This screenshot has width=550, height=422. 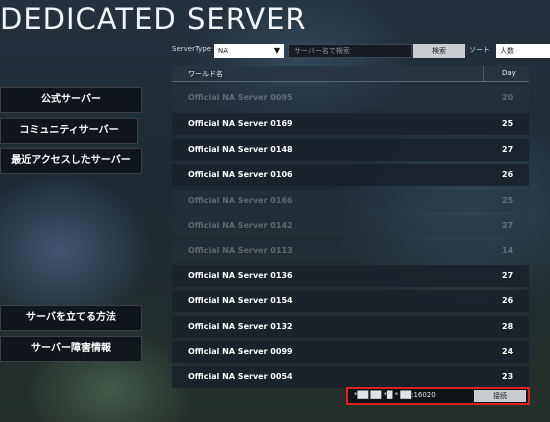 I want to click on server-address-field: *██ ██ *█ * ██:16020, so click(x=395, y=395).